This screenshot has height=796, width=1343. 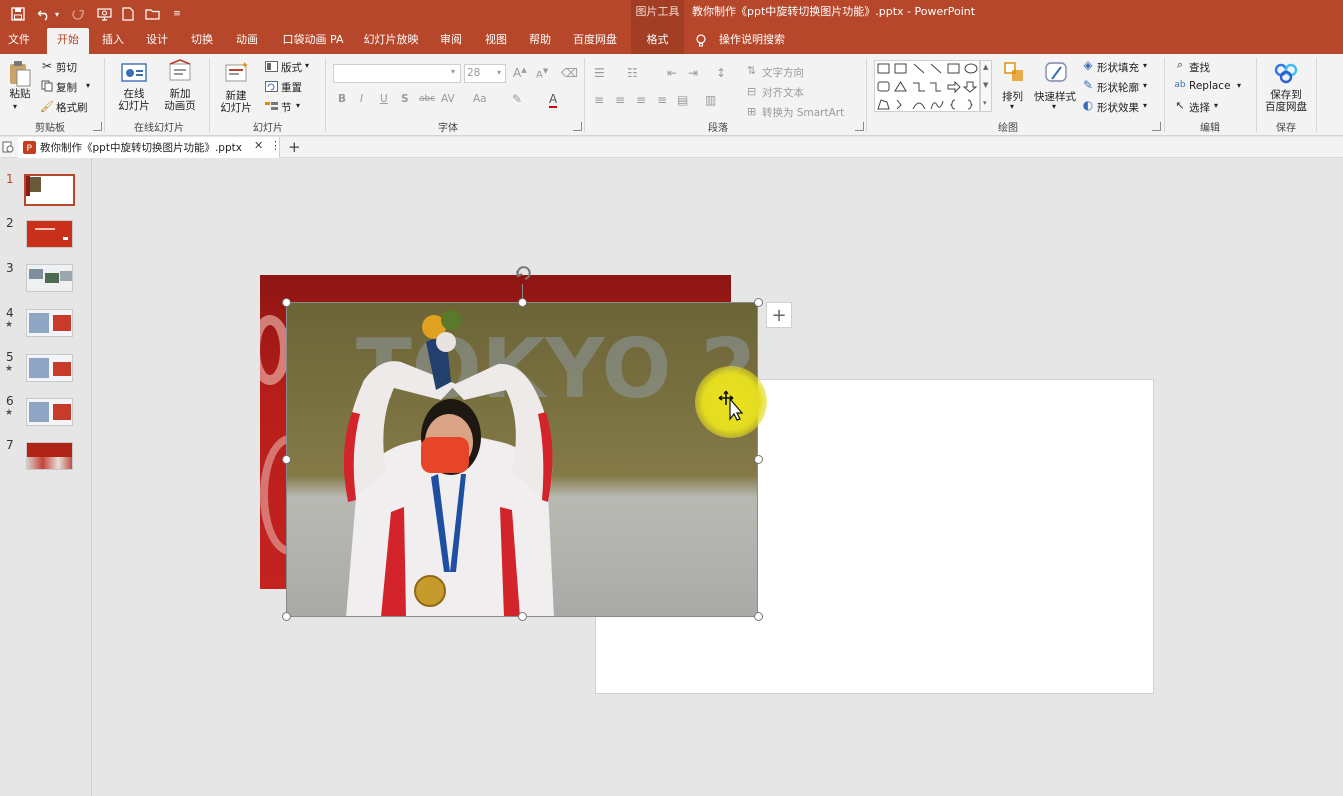 I want to click on drawing-launcher-icon, so click(x=1156, y=126).